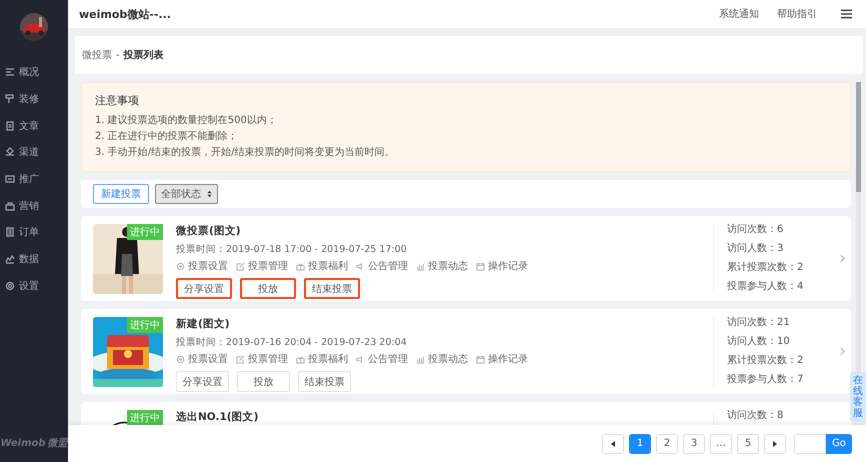 Image resolution: width=866 pixels, height=462 pixels. What do you see at coordinates (34, 152) in the screenshot?
I see `sidebar-item: 渠道` at bounding box center [34, 152].